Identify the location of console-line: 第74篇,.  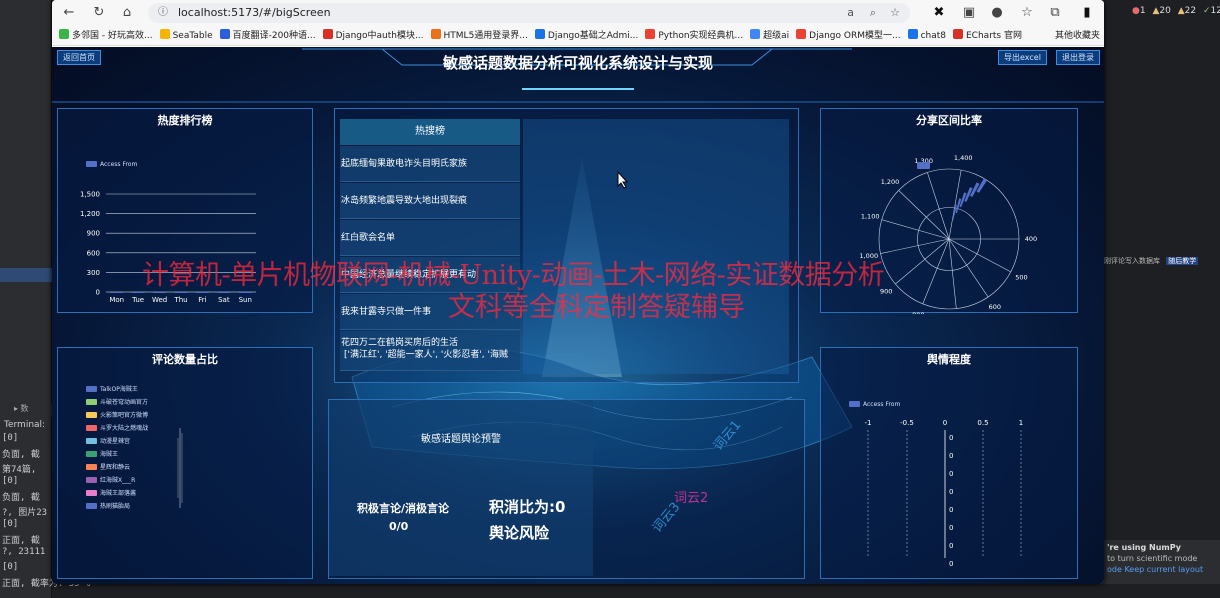
(19, 469).